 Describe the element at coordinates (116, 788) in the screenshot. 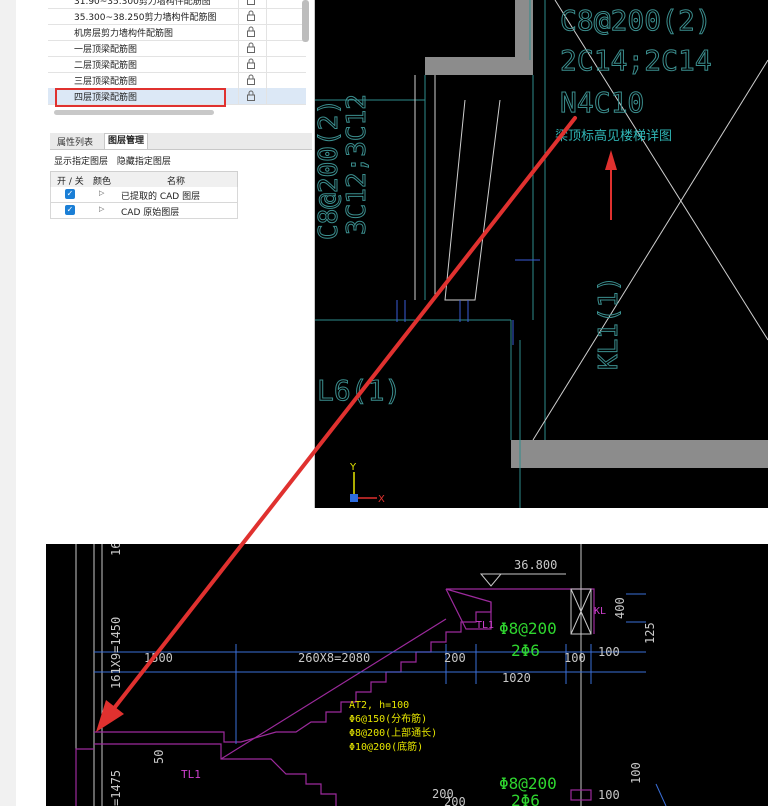

I see `dimension-label: =1475` at that location.